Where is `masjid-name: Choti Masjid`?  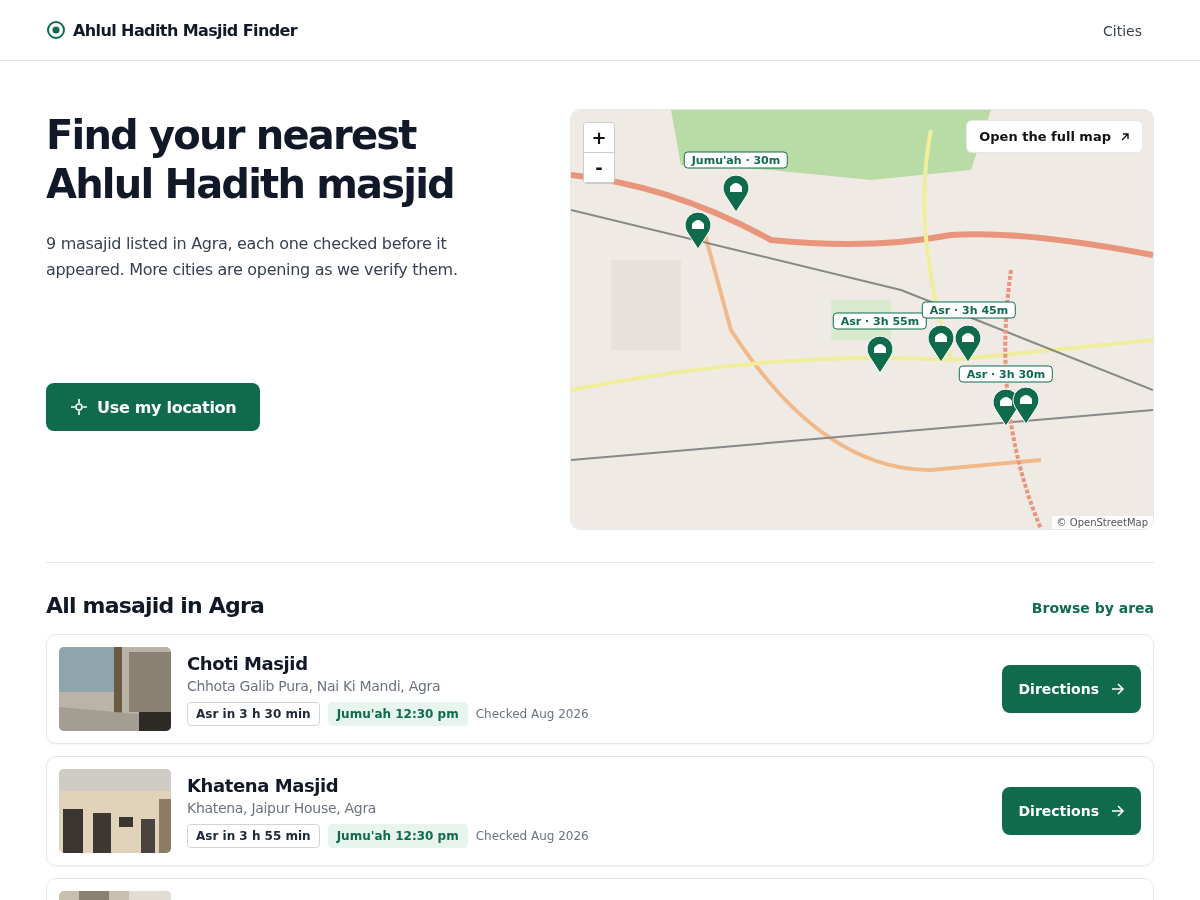
masjid-name: Choti Masjid is located at coordinates (248, 663).